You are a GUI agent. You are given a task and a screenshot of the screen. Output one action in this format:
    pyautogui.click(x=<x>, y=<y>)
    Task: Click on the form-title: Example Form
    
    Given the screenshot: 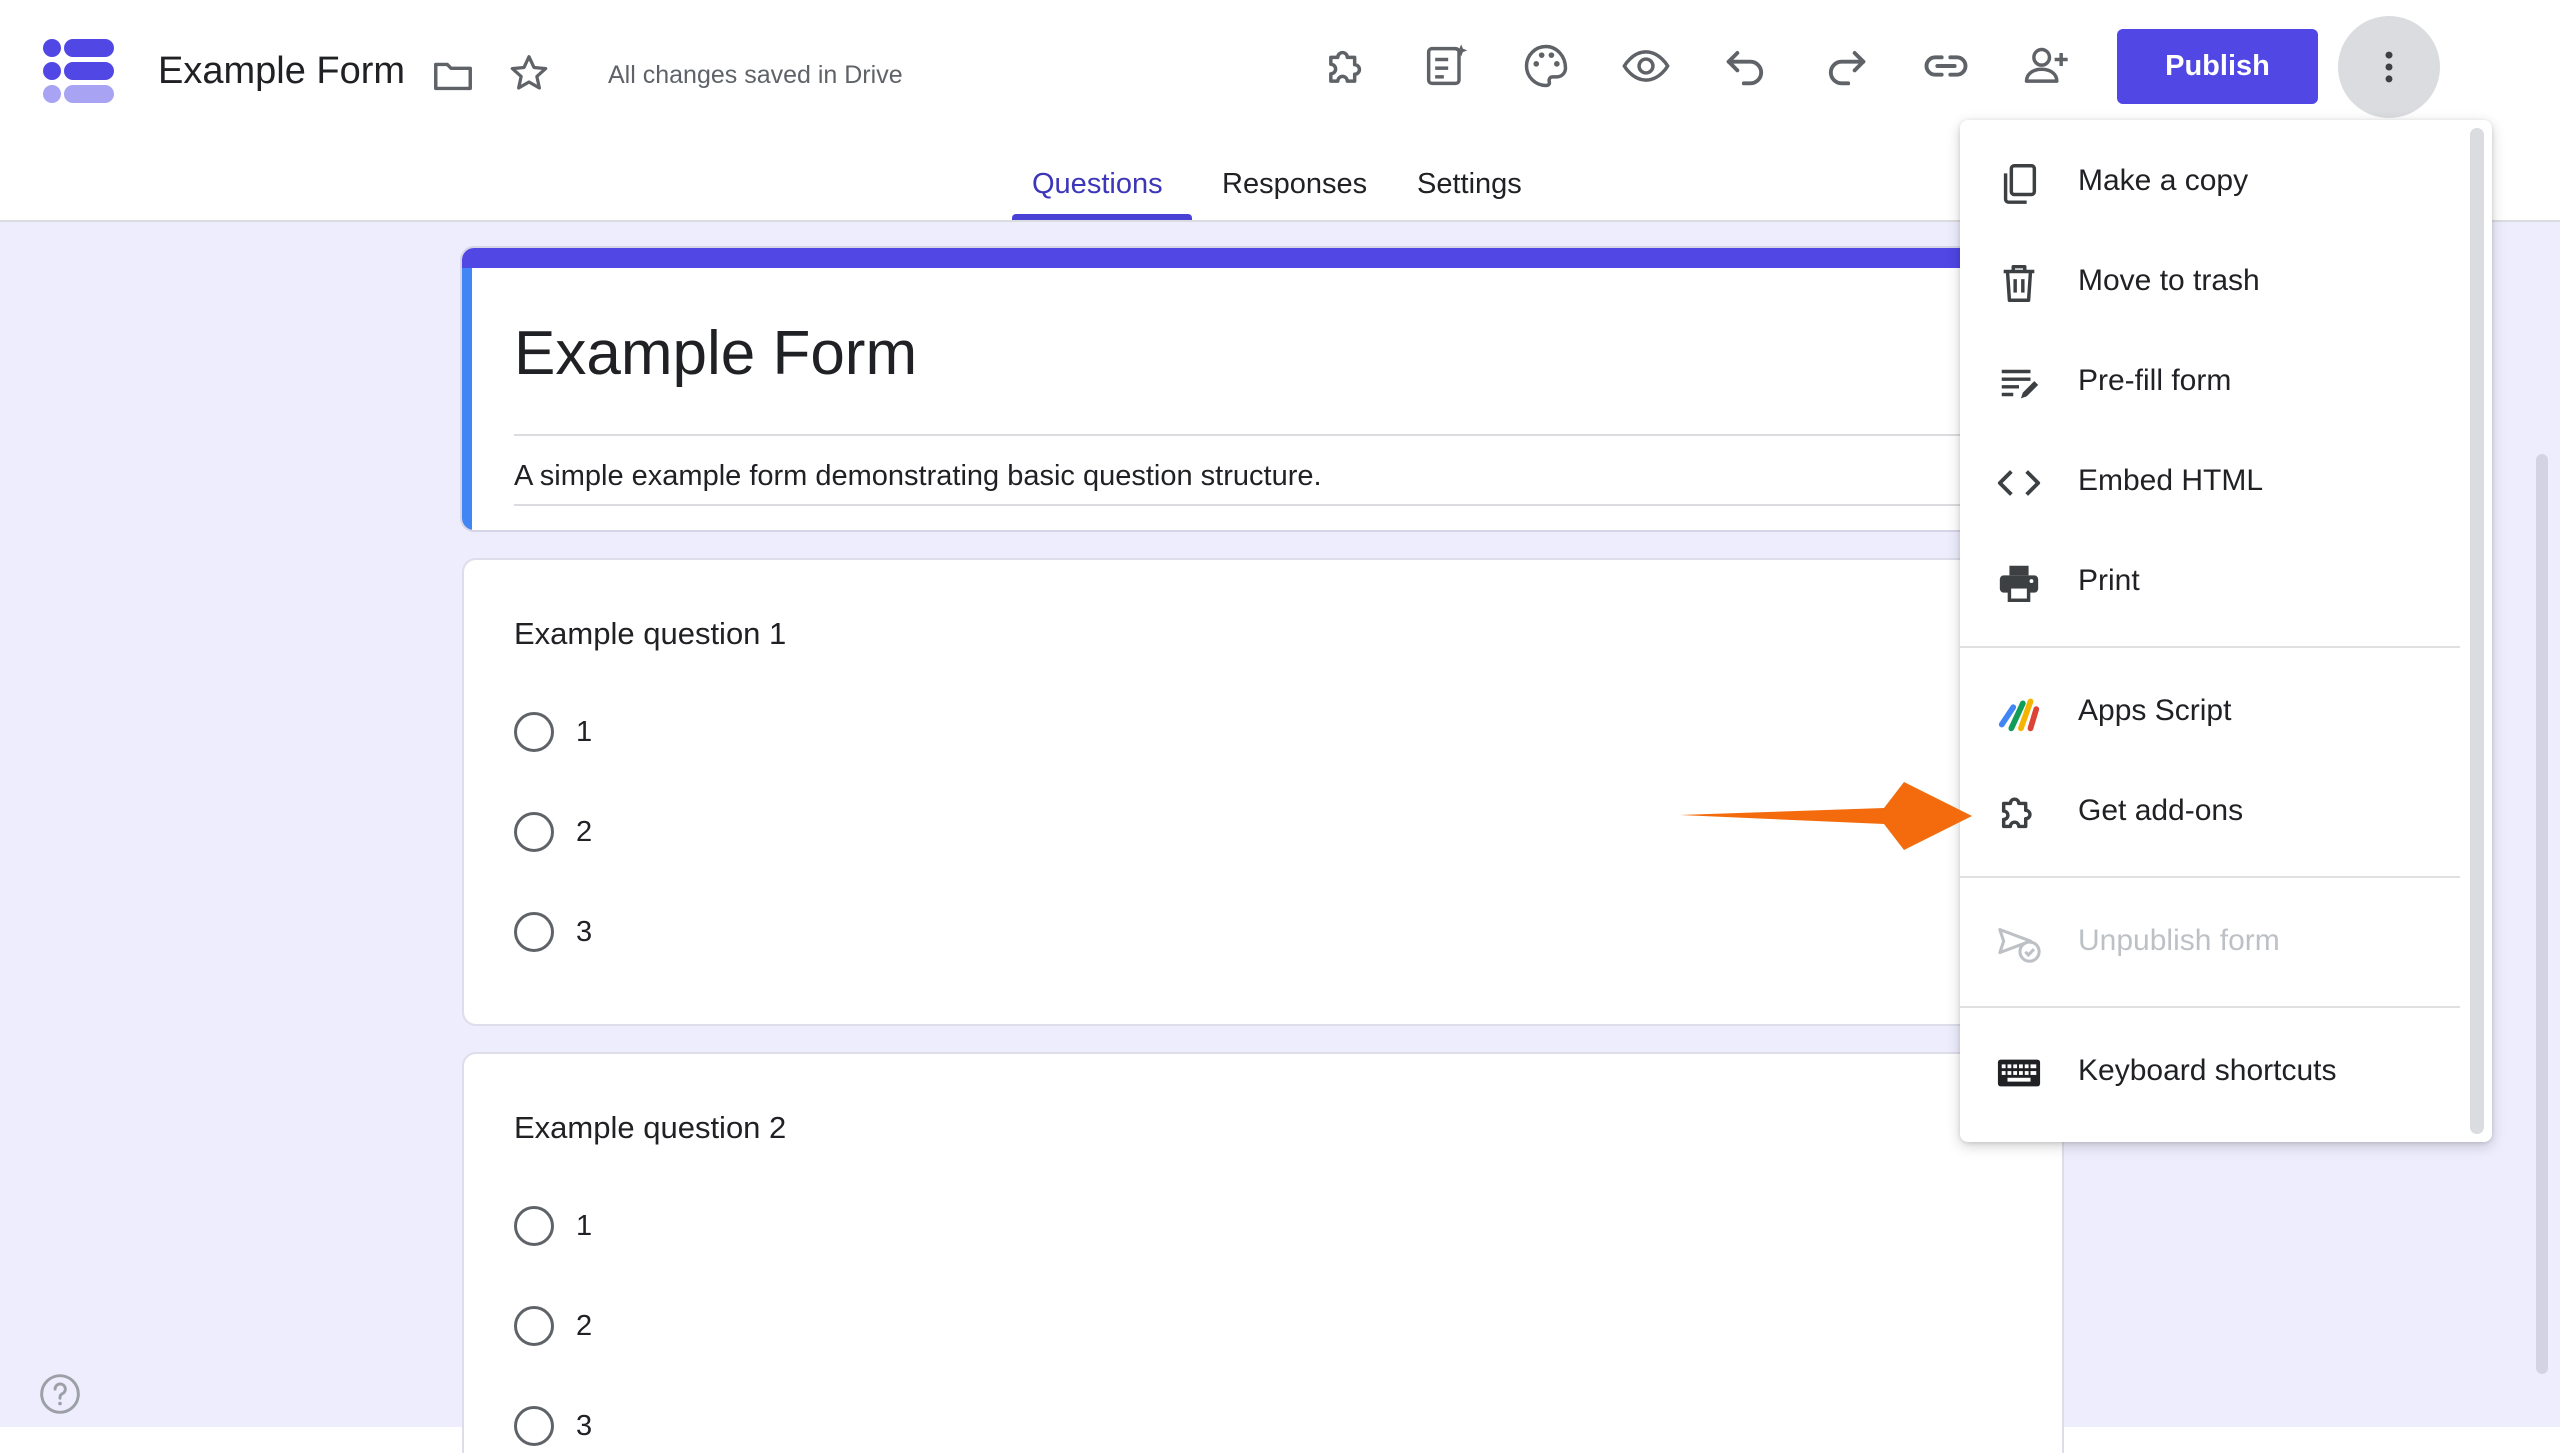 What is the action you would take?
    pyautogui.click(x=715, y=353)
    